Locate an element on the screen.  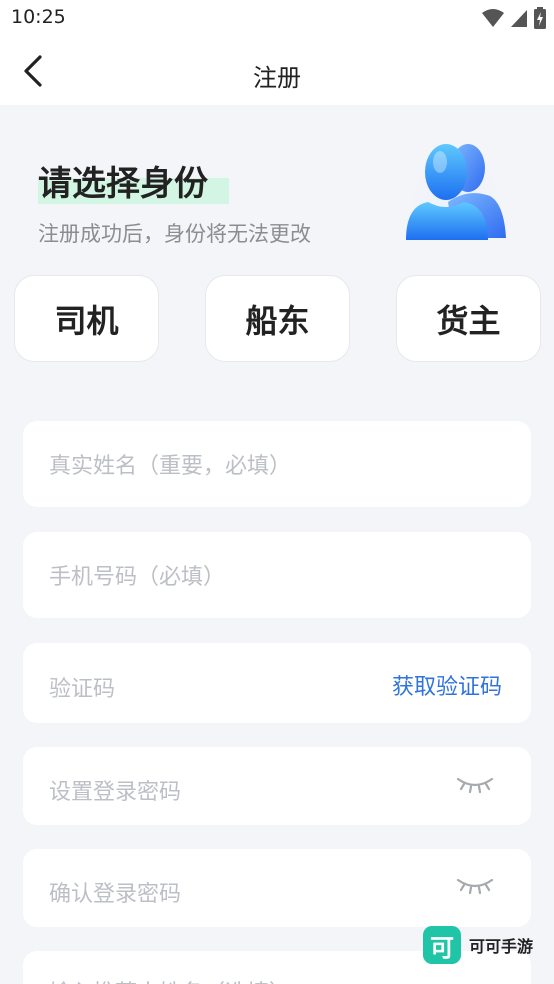
nav-bar: 注册 is located at coordinates (277, 71).